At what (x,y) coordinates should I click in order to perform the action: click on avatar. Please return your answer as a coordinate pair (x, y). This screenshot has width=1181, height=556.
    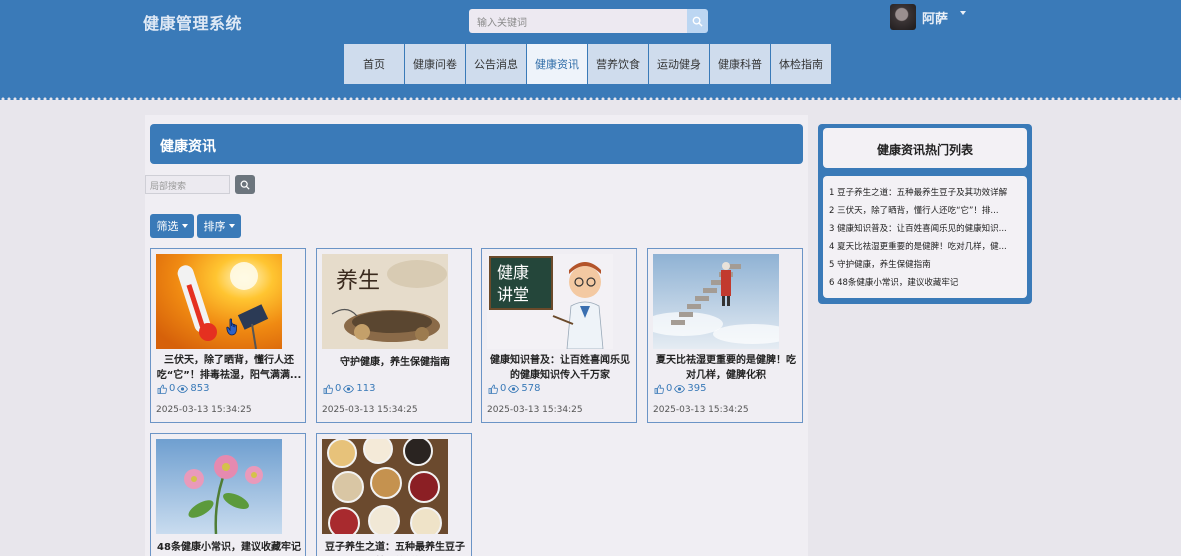
    Looking at the image, I should click on (903, 17).